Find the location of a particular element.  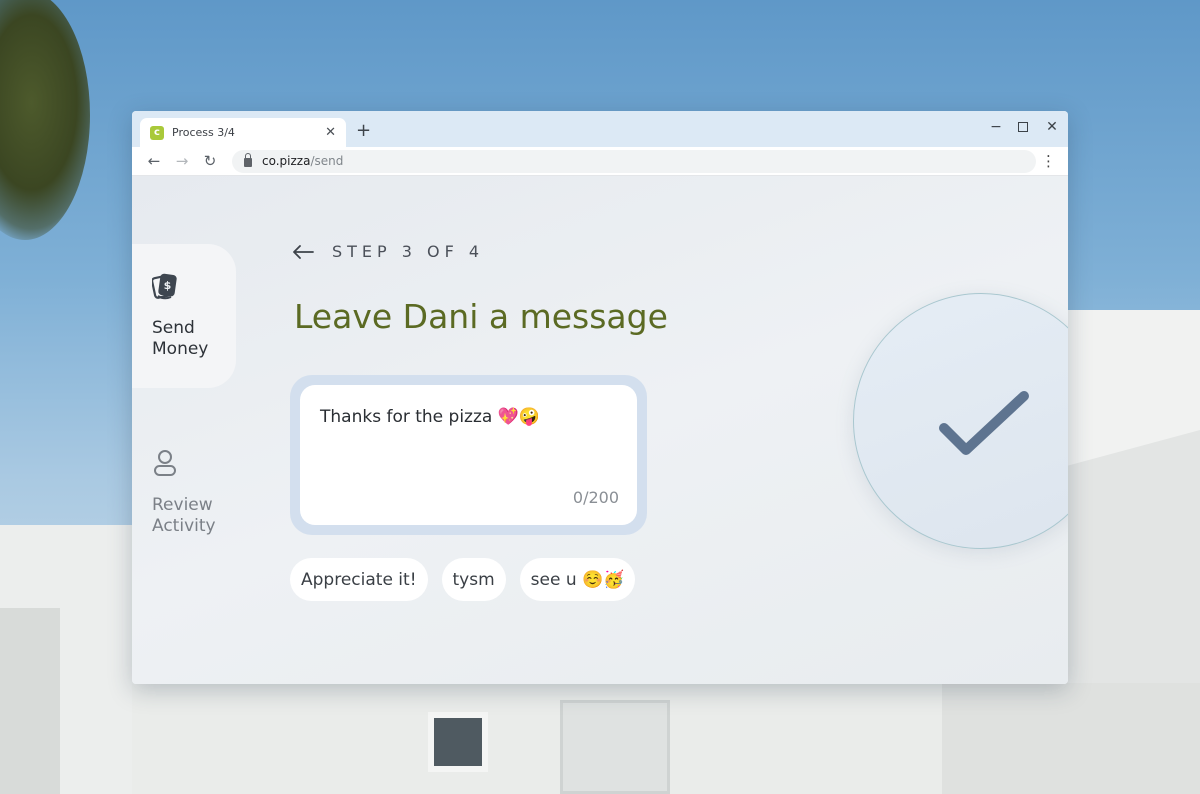

browser-tab: c Process 3/4 ✕ is located at coordinates (243, 132).